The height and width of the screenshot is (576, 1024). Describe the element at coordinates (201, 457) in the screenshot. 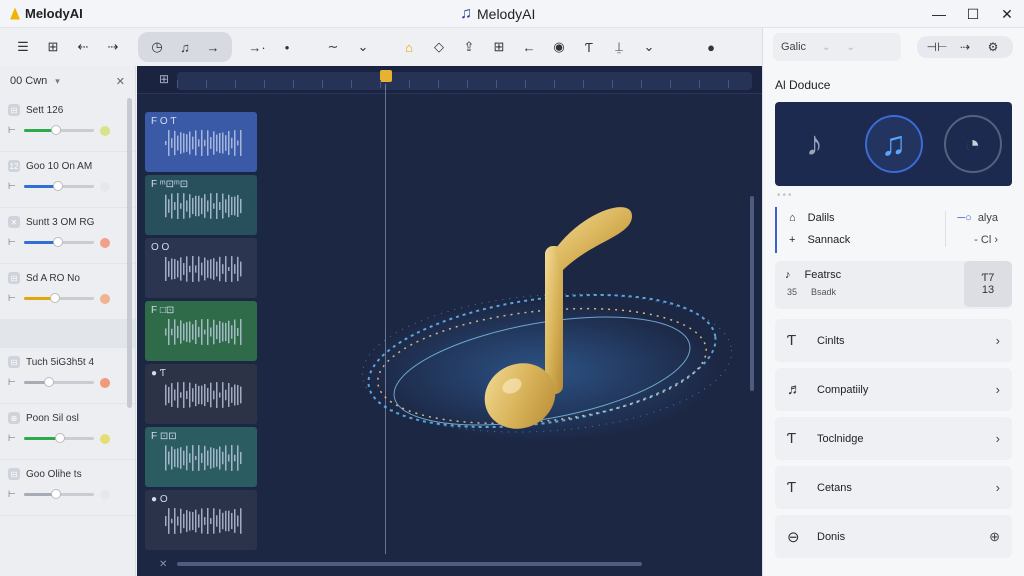

I see `audio-clip: F ⊡⊡` at that location.